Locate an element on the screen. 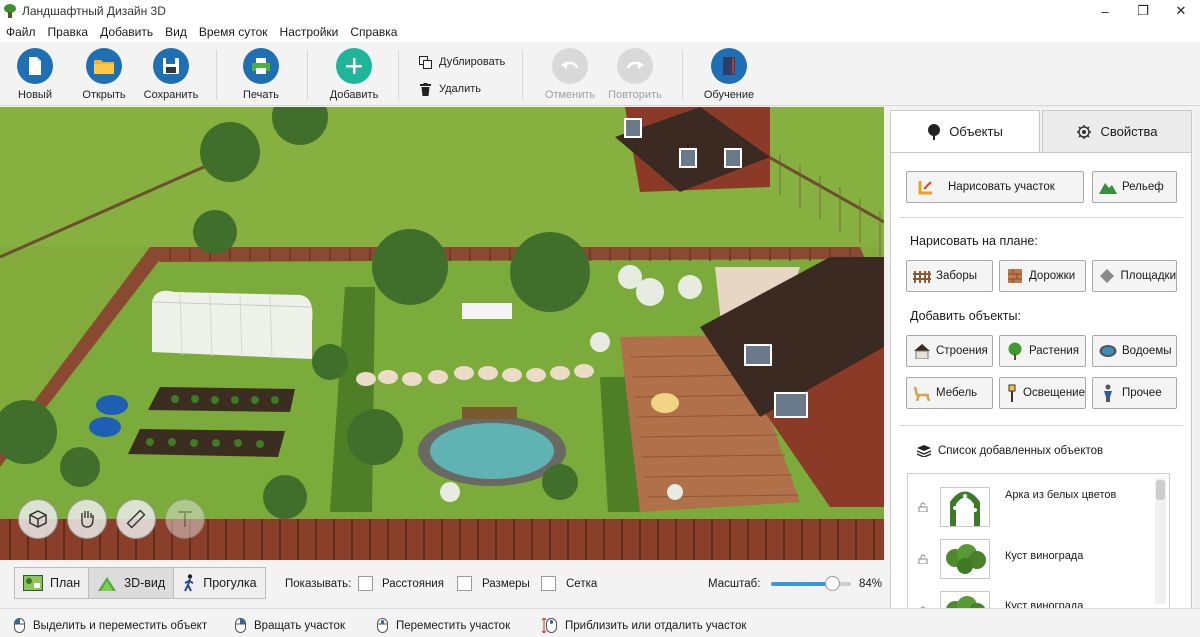 This screenshot has height=637, width=1200. menu-time-of-day: Время суток is located at coordinates (233, 32).